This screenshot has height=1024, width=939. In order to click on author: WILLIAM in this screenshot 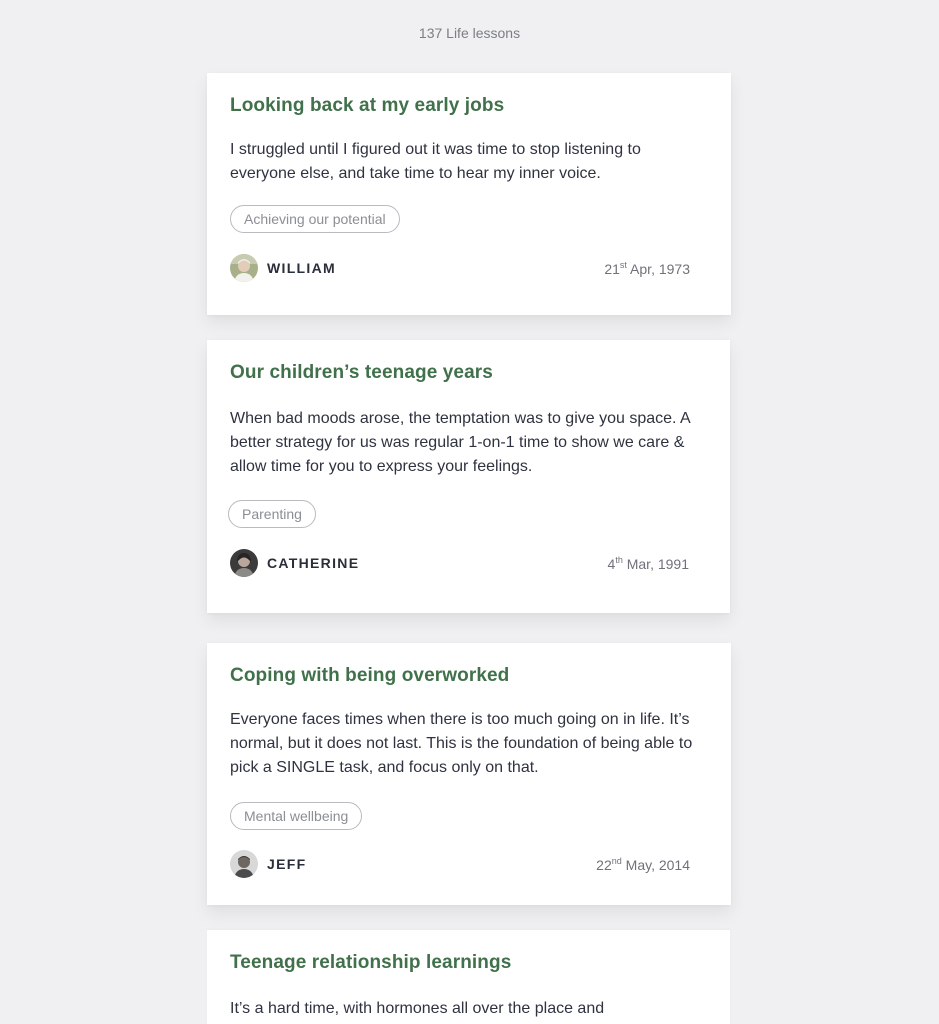, I will do `click(283, 268)`.